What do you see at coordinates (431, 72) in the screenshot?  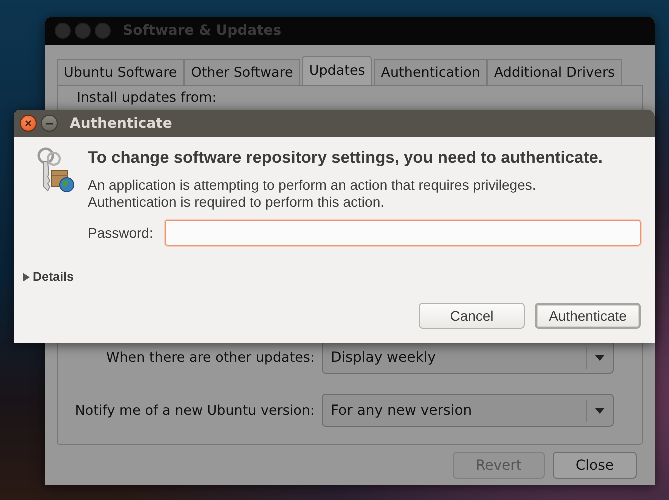 I see `tab: Authentication` at bounding box center [431, 72].